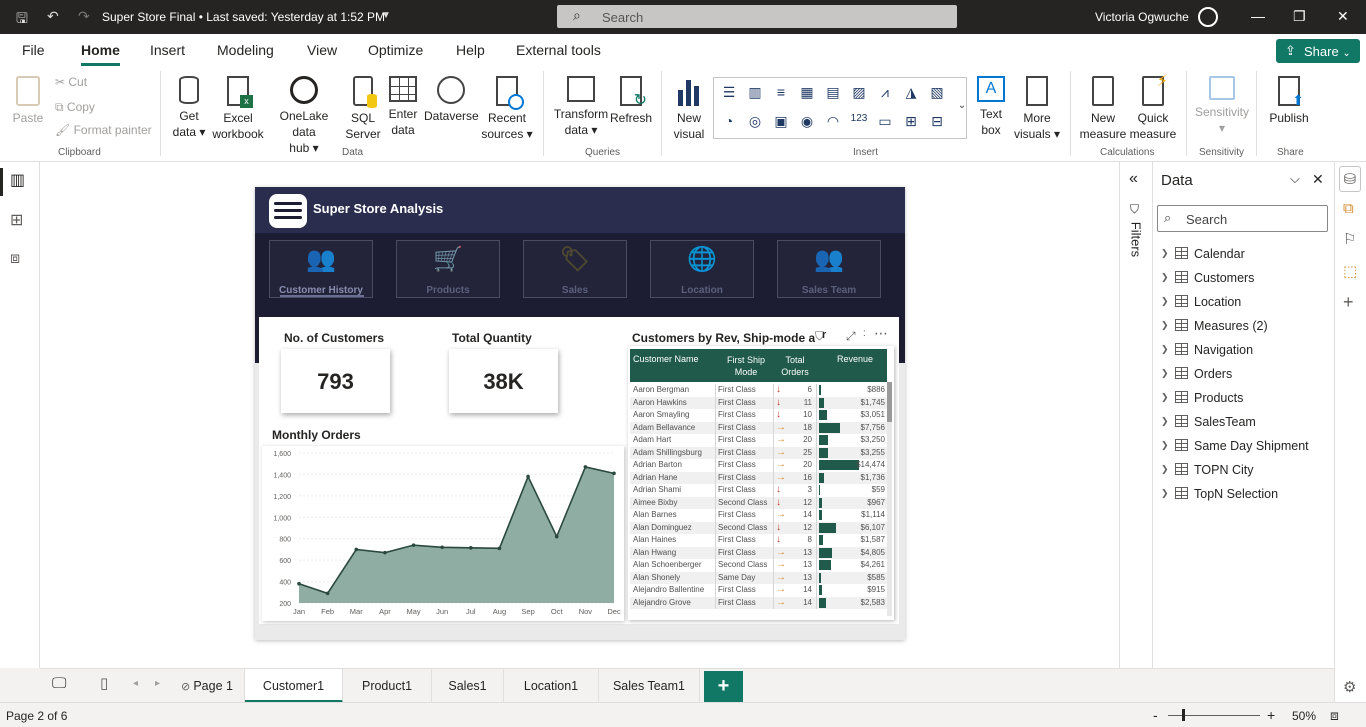  Describe the element at coordinates (859, 94) in the screenshot. I see `ribbon-chart-icon: ▨` at that location.